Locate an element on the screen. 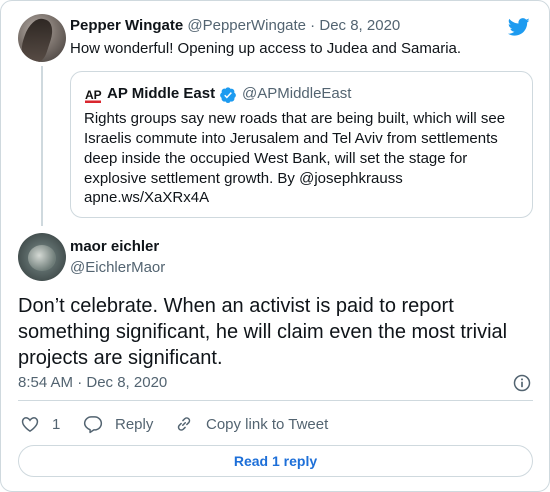  copy-link-label: Copy link to Tweet is located at coordinates (267, 424).